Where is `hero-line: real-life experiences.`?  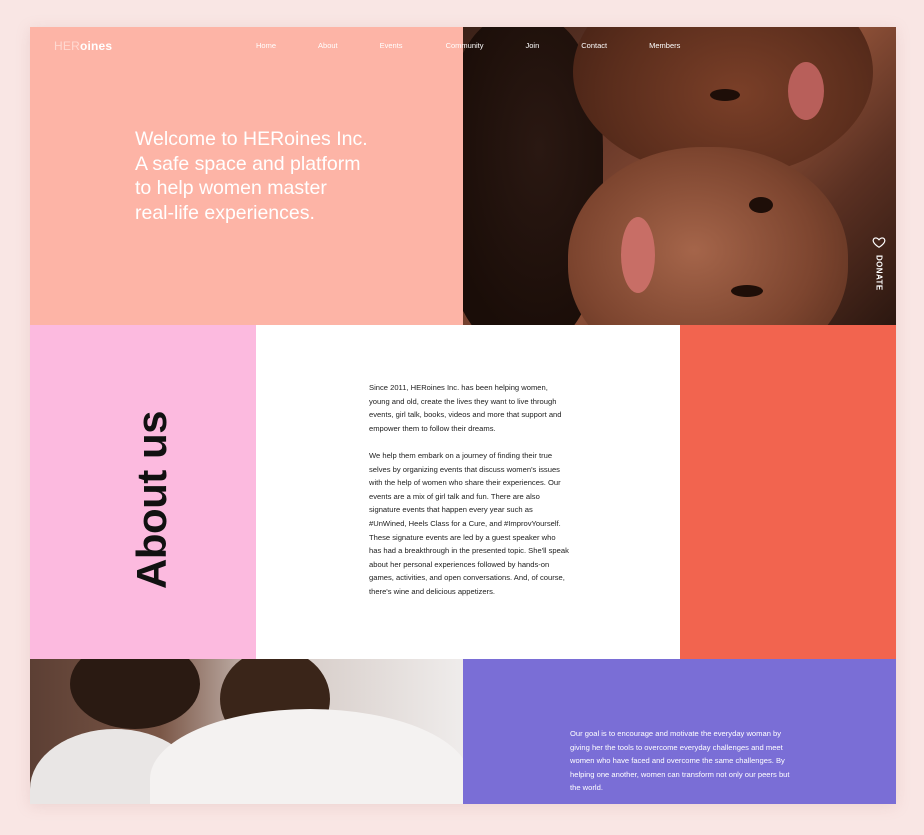 hero-line: real-life experiences. is located at coordinates (225, 212).